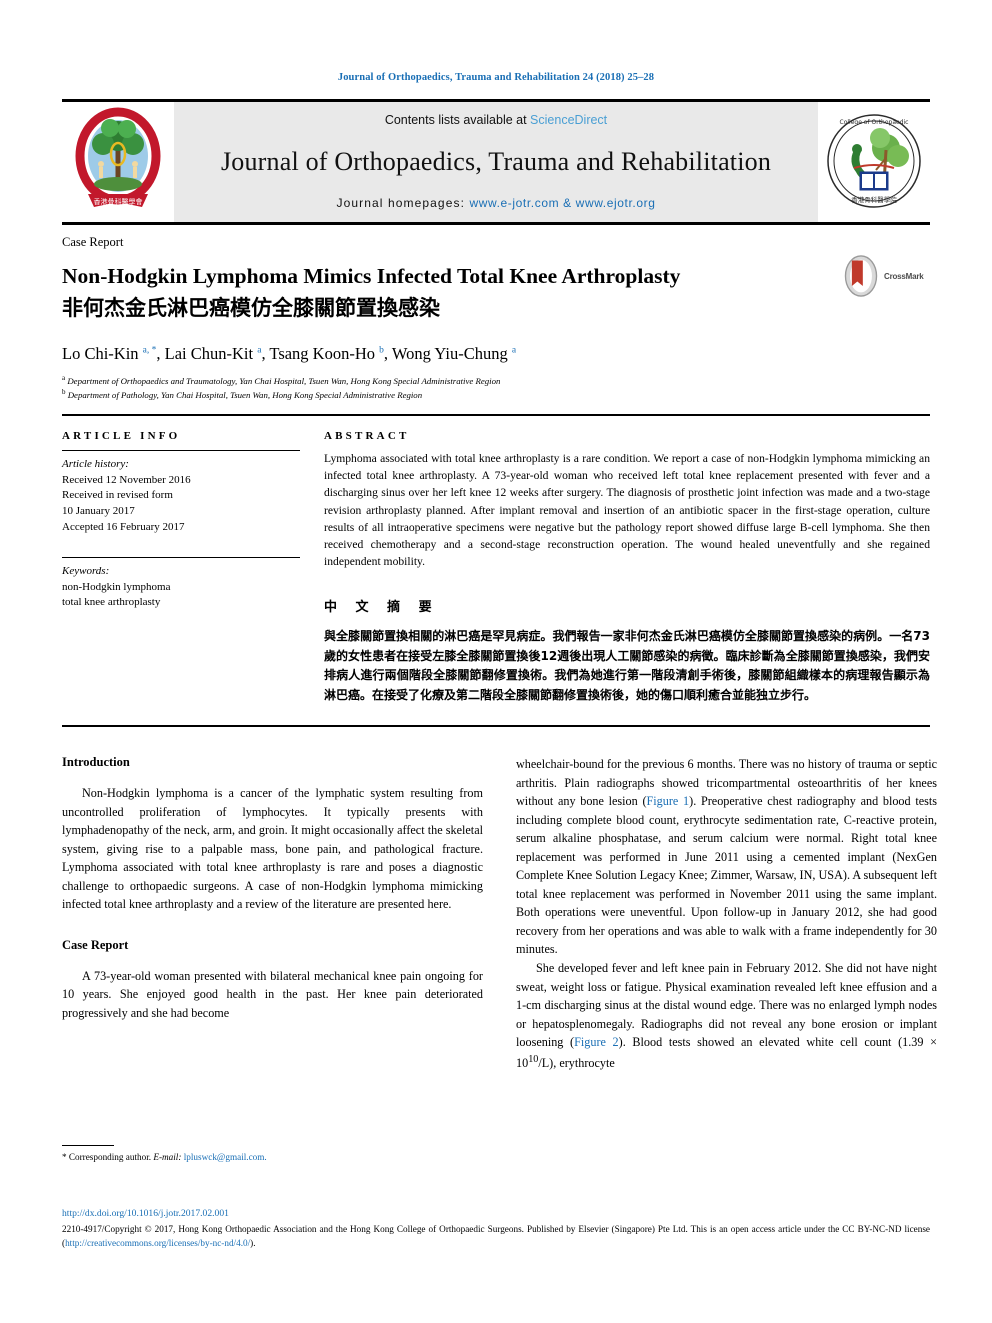  Describe the element at coordinates (562, 203) in the screenshot. I see `homepages-urls: www.e-jotr.com & www.ejotr.org` at that location.